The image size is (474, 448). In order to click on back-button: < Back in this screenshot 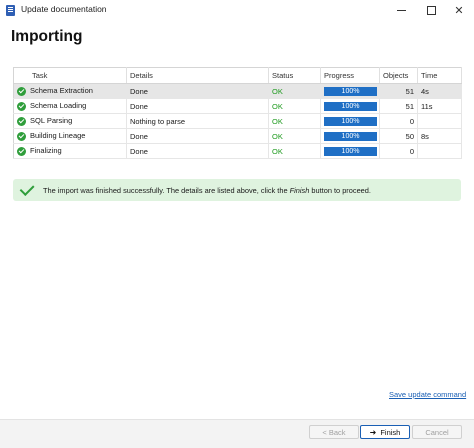, I will do `click(334, 432)`.